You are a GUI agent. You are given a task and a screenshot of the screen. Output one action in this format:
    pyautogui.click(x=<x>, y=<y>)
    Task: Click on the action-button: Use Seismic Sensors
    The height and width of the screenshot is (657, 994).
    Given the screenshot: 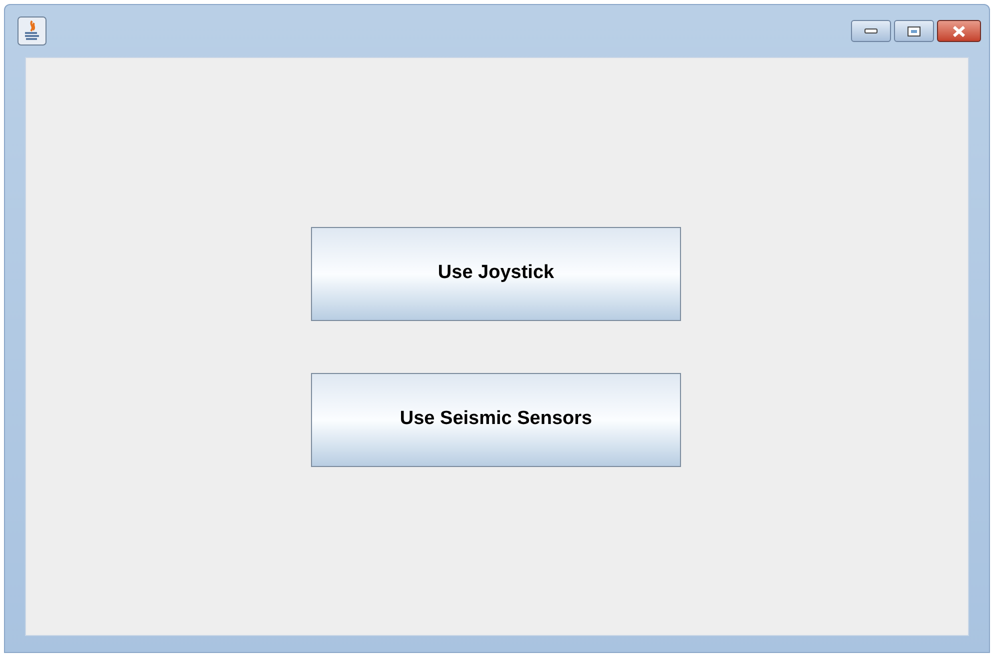 What is the action you would take?
    pyautogui.click(x=496, y=419)
    